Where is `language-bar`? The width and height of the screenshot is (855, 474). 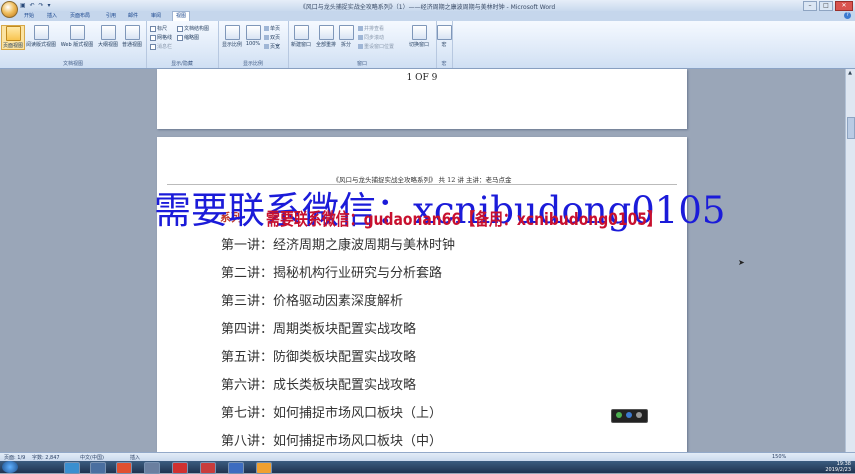 language-bar is located at coordinates (629, 416).